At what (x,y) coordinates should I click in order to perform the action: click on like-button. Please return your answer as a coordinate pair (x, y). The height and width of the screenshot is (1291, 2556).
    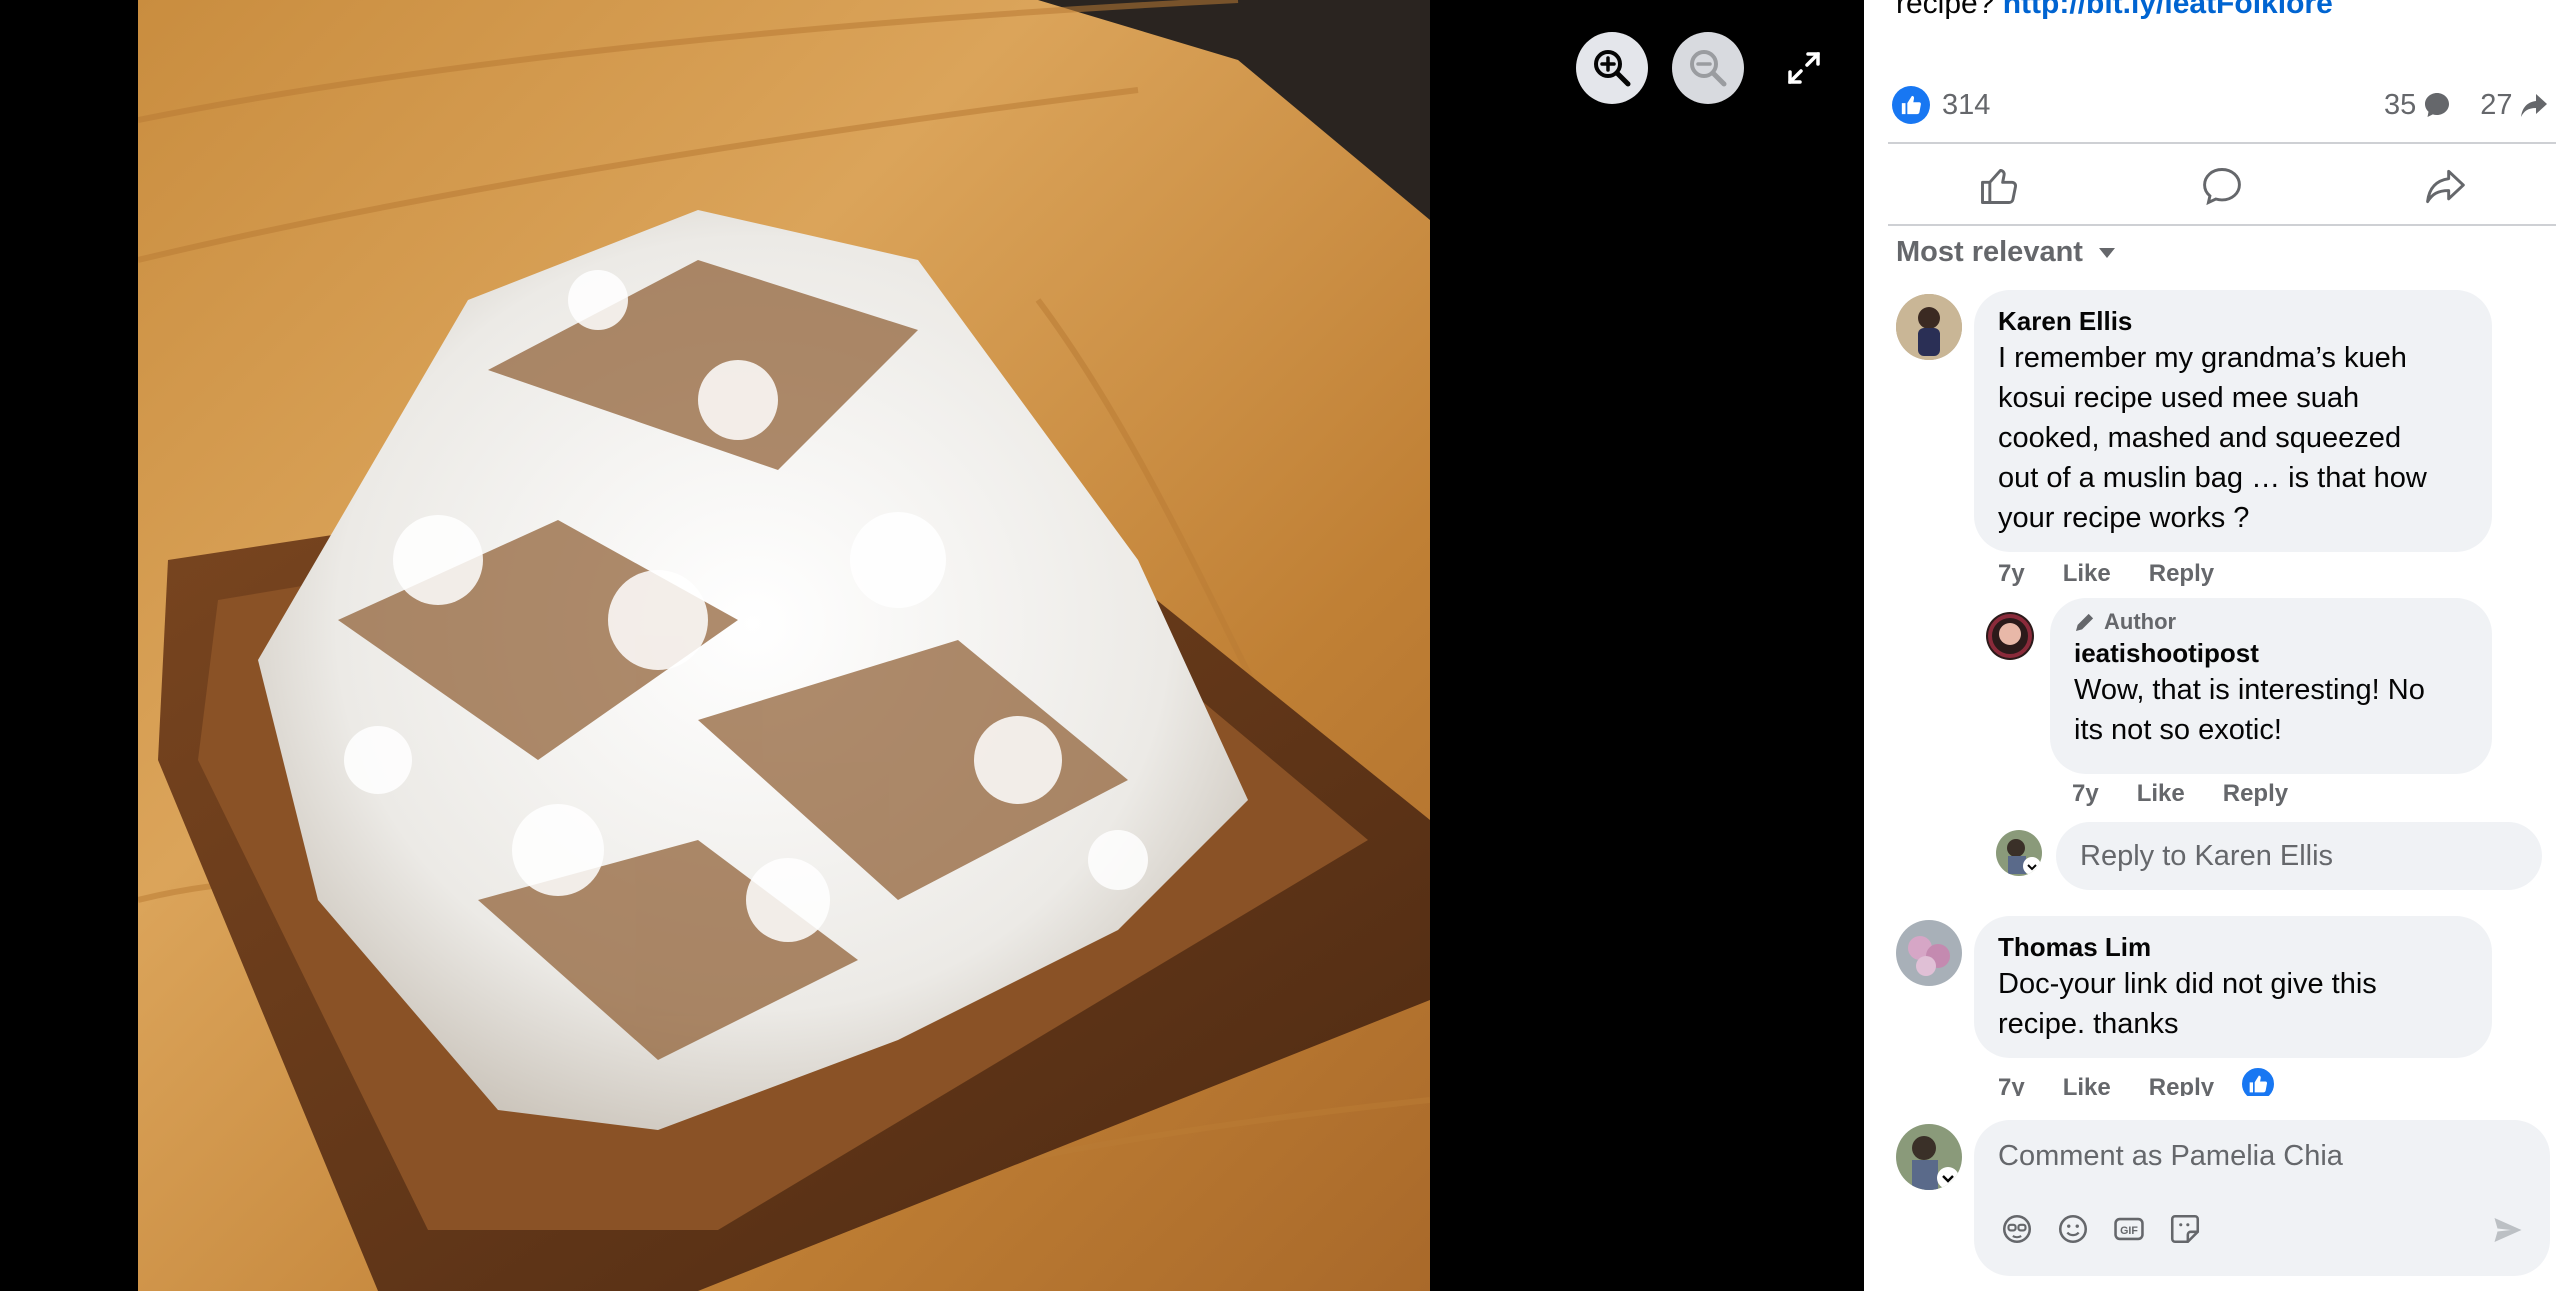
    Looking at the image, I should click on (1999, 186).